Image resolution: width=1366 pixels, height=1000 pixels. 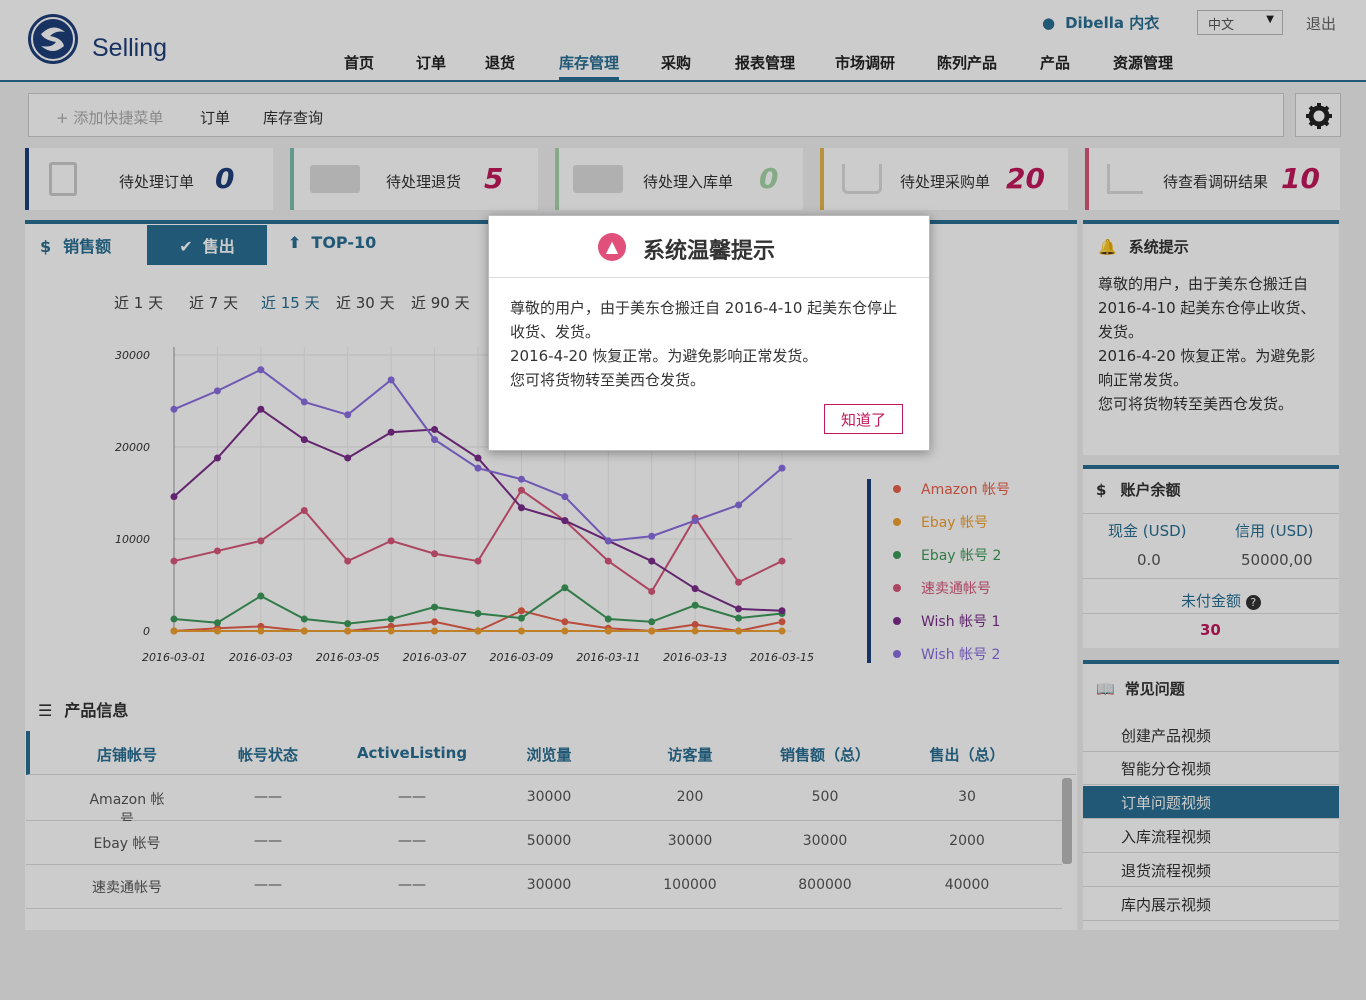 I want to click on modal-title: 系统温馨提示, so click(x=709, y=251).